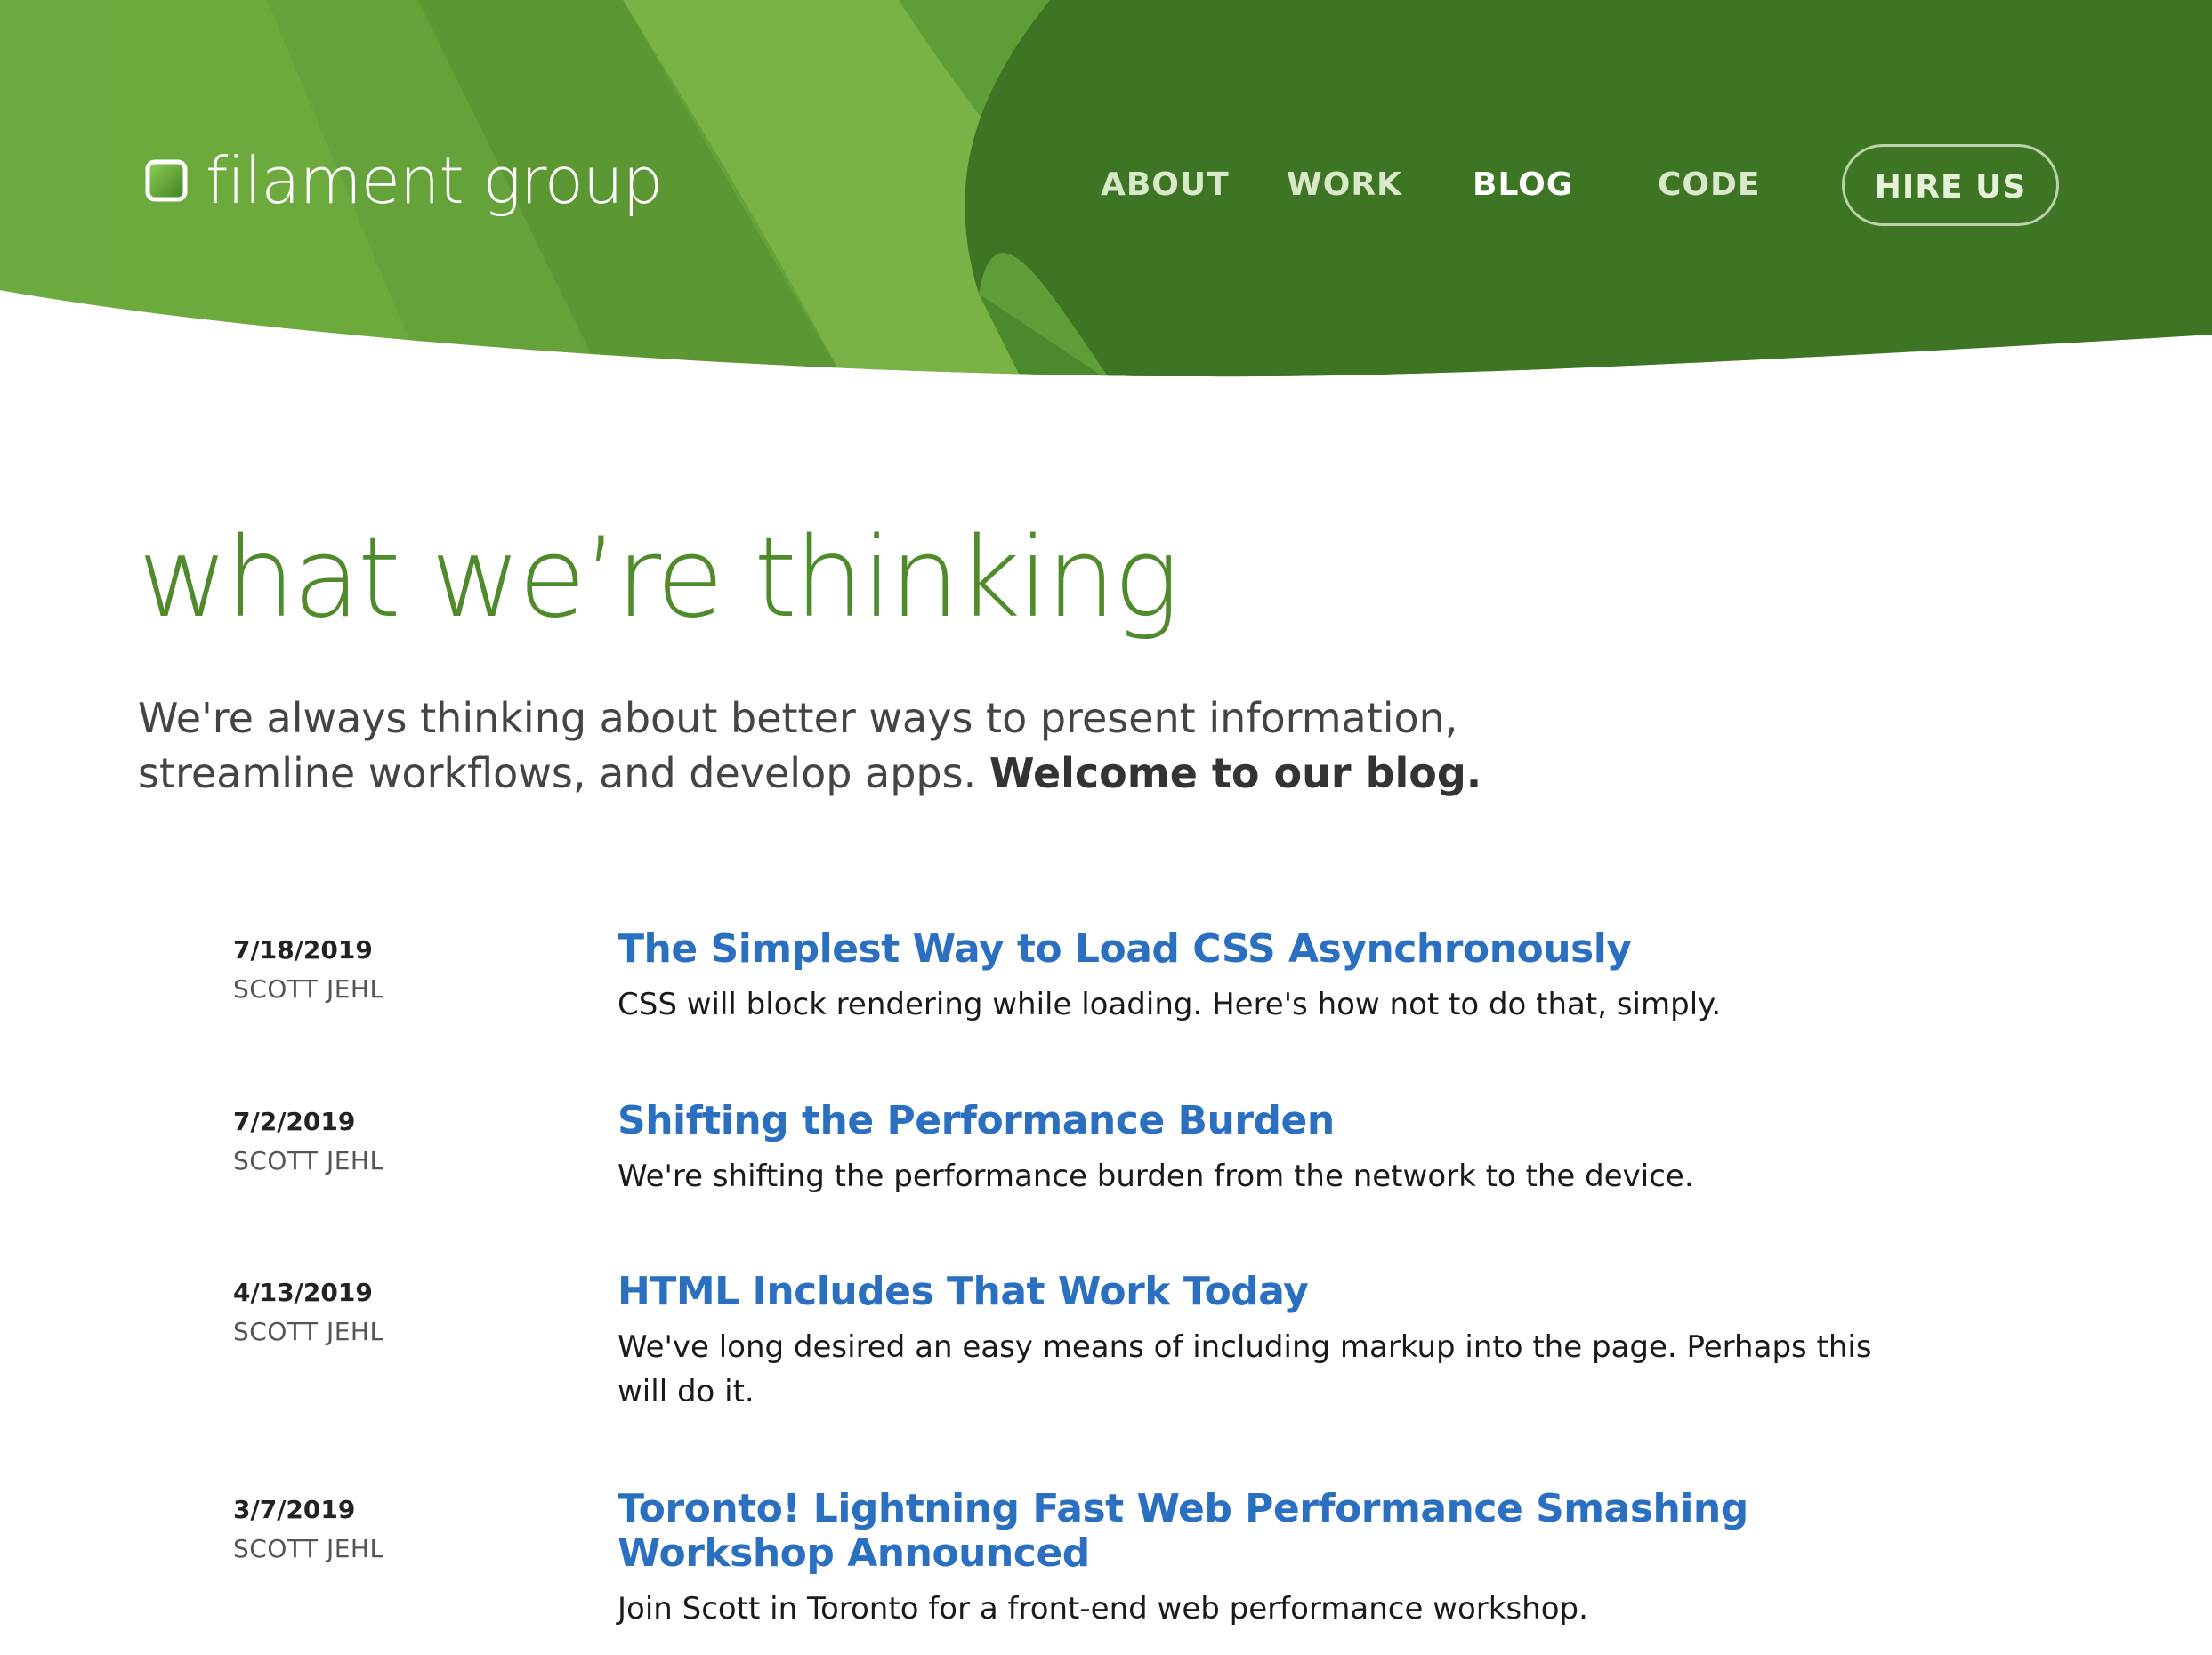  I want to click on nav-item-work: WORK, so click(1345, 185).